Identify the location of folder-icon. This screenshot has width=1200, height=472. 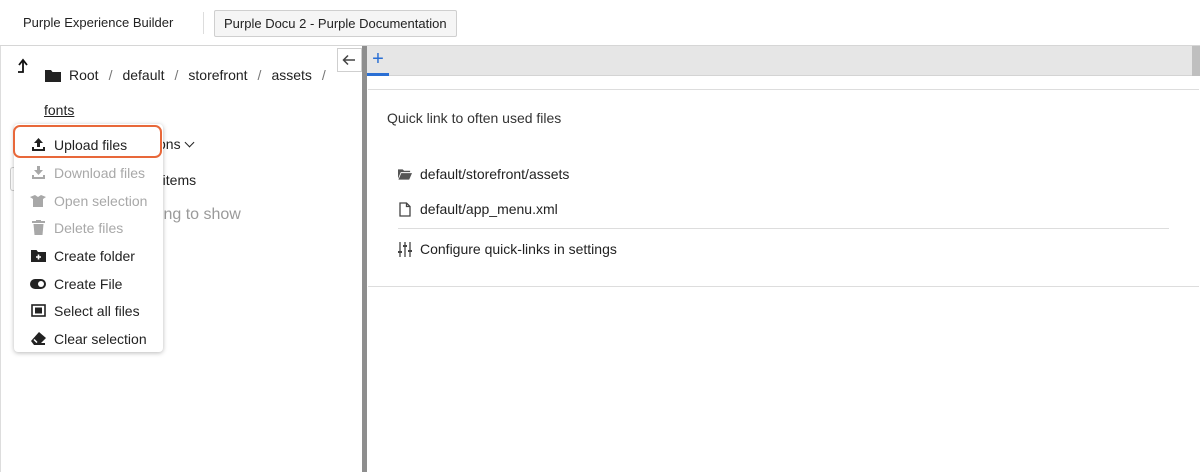
(53, 76).